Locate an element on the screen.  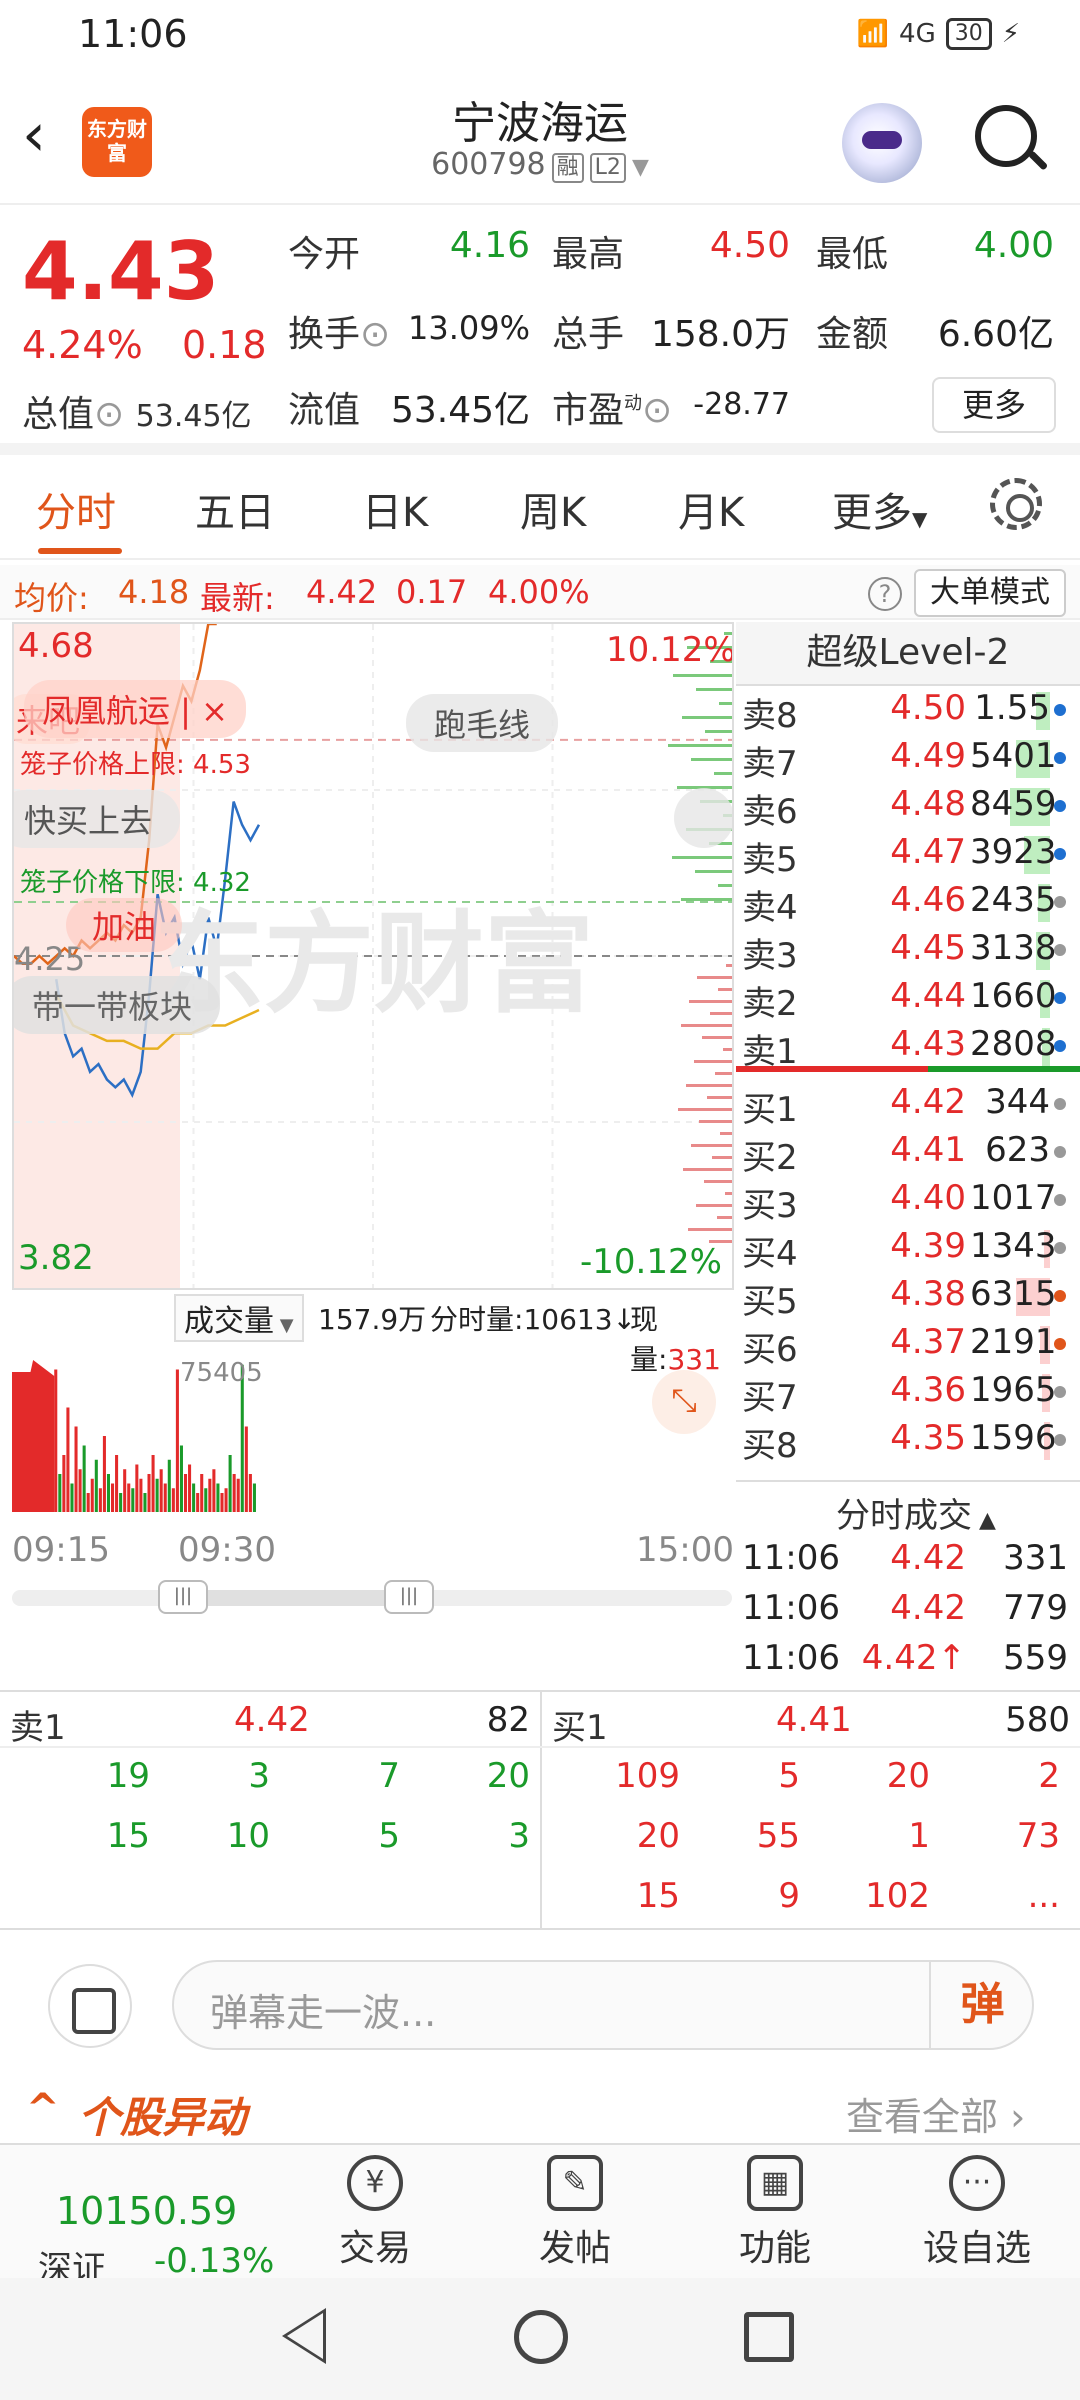
send-danmu-button: 弹 is located at coordinates (981, 2005).